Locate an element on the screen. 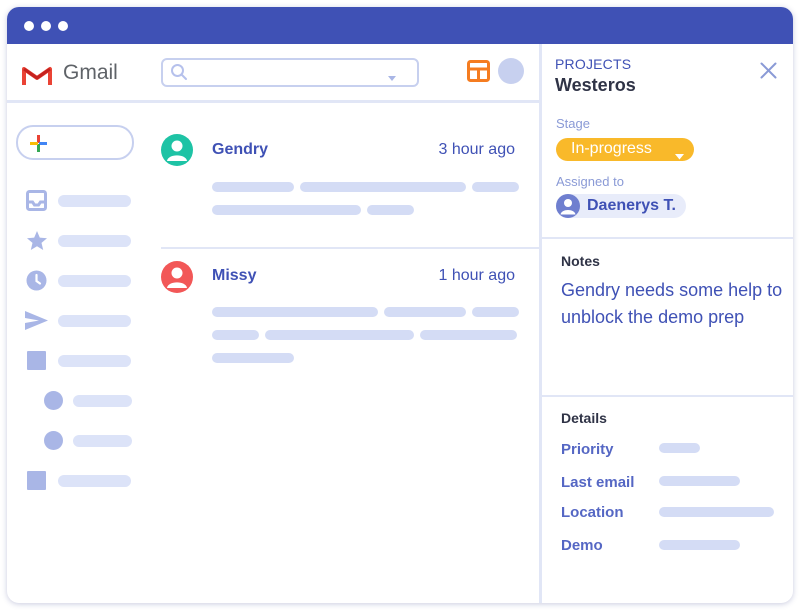 The height and width of the screenshot is (614, 800). sidebar-item-starred is located at coordinates (77, 241).